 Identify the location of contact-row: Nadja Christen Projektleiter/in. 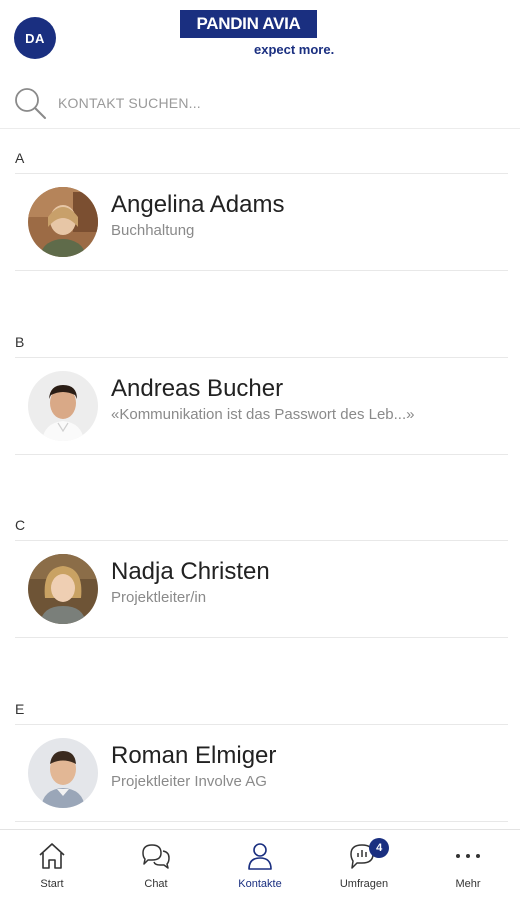
(261, 589).